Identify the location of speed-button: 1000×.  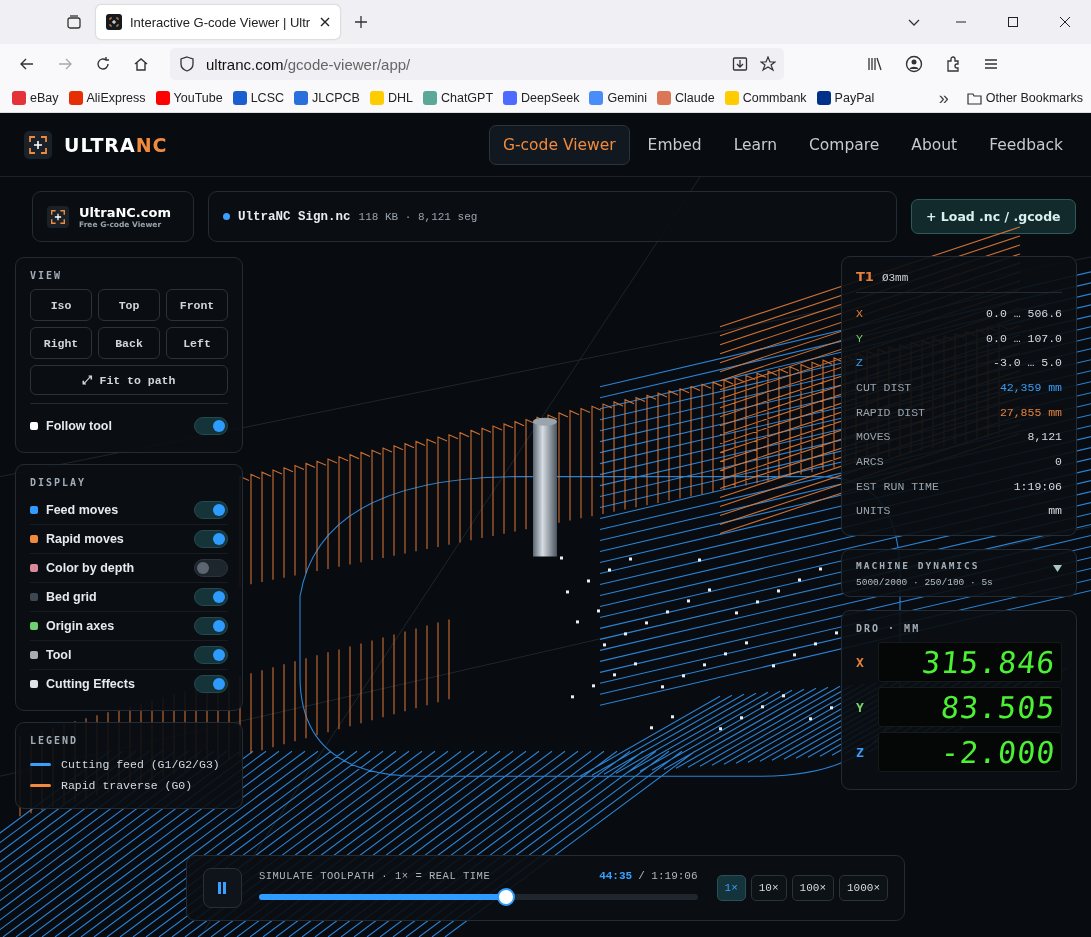
(863, 888).